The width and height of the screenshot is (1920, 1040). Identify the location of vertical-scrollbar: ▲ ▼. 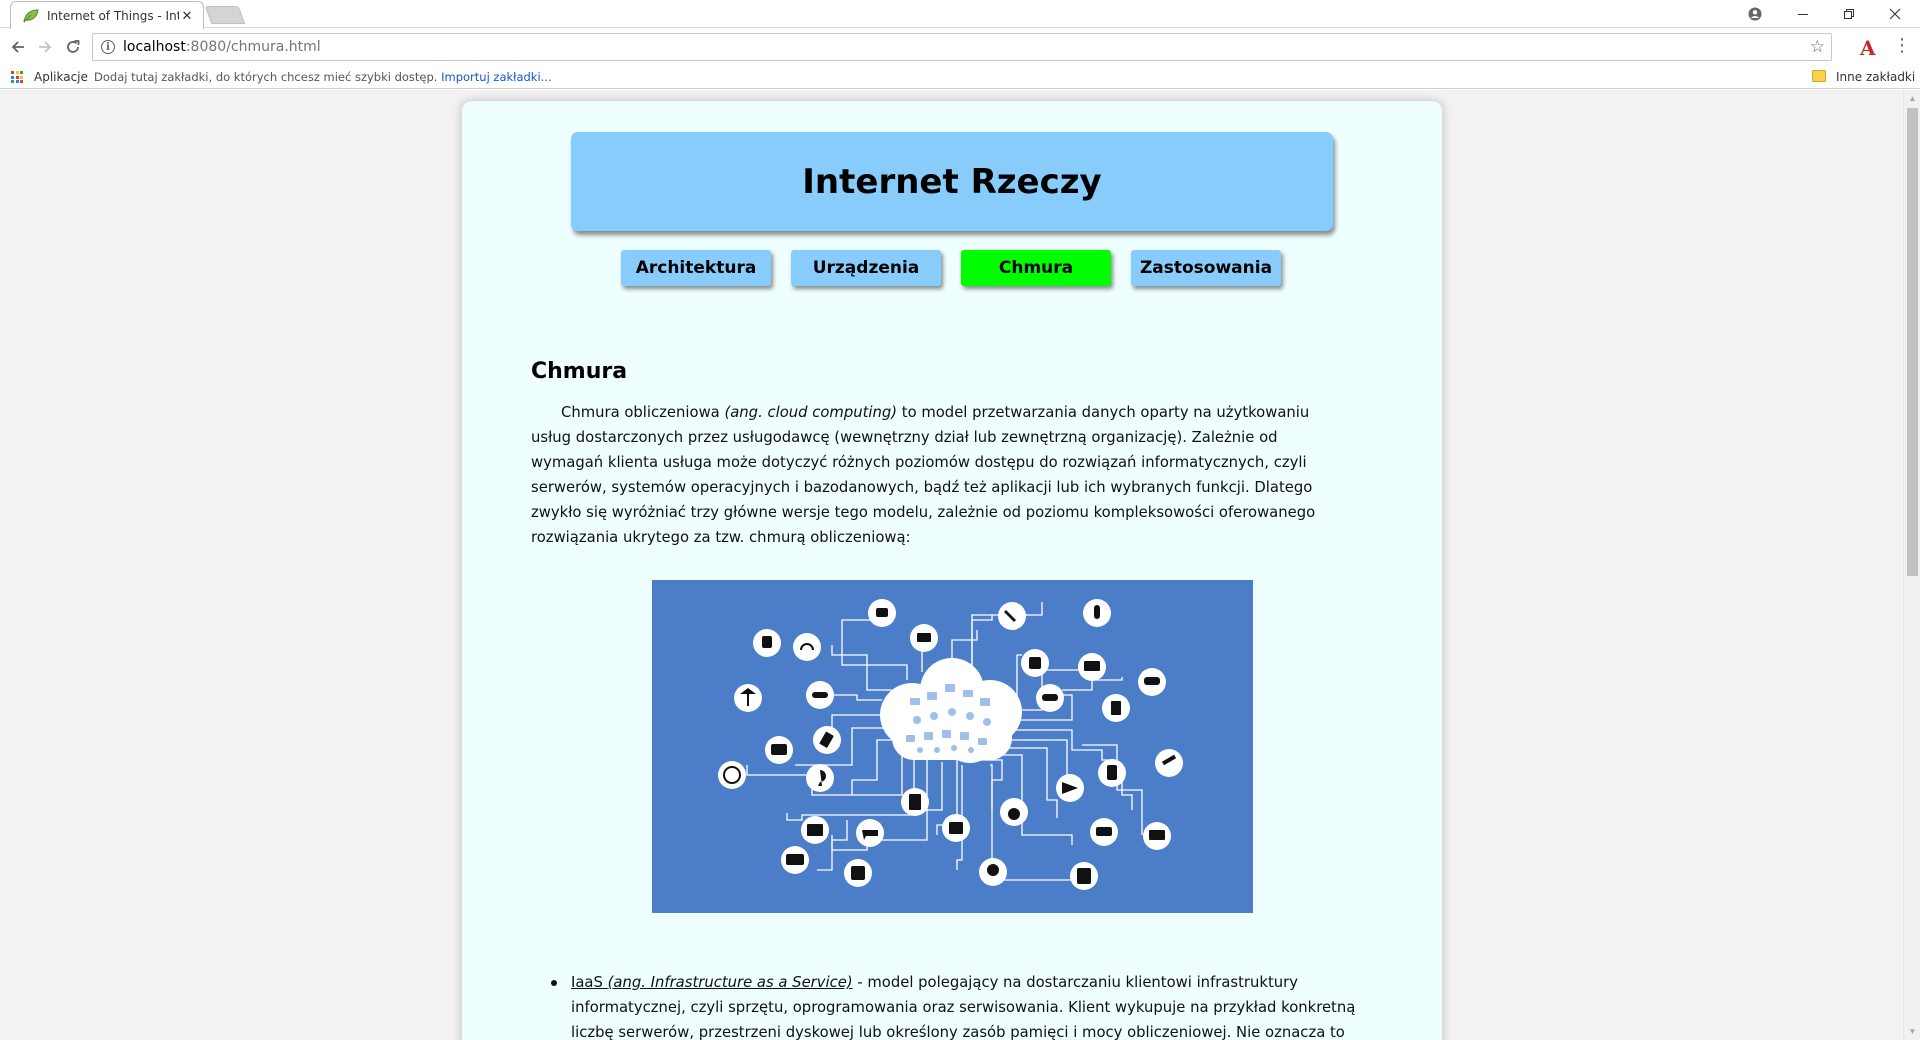
(1911, 565).